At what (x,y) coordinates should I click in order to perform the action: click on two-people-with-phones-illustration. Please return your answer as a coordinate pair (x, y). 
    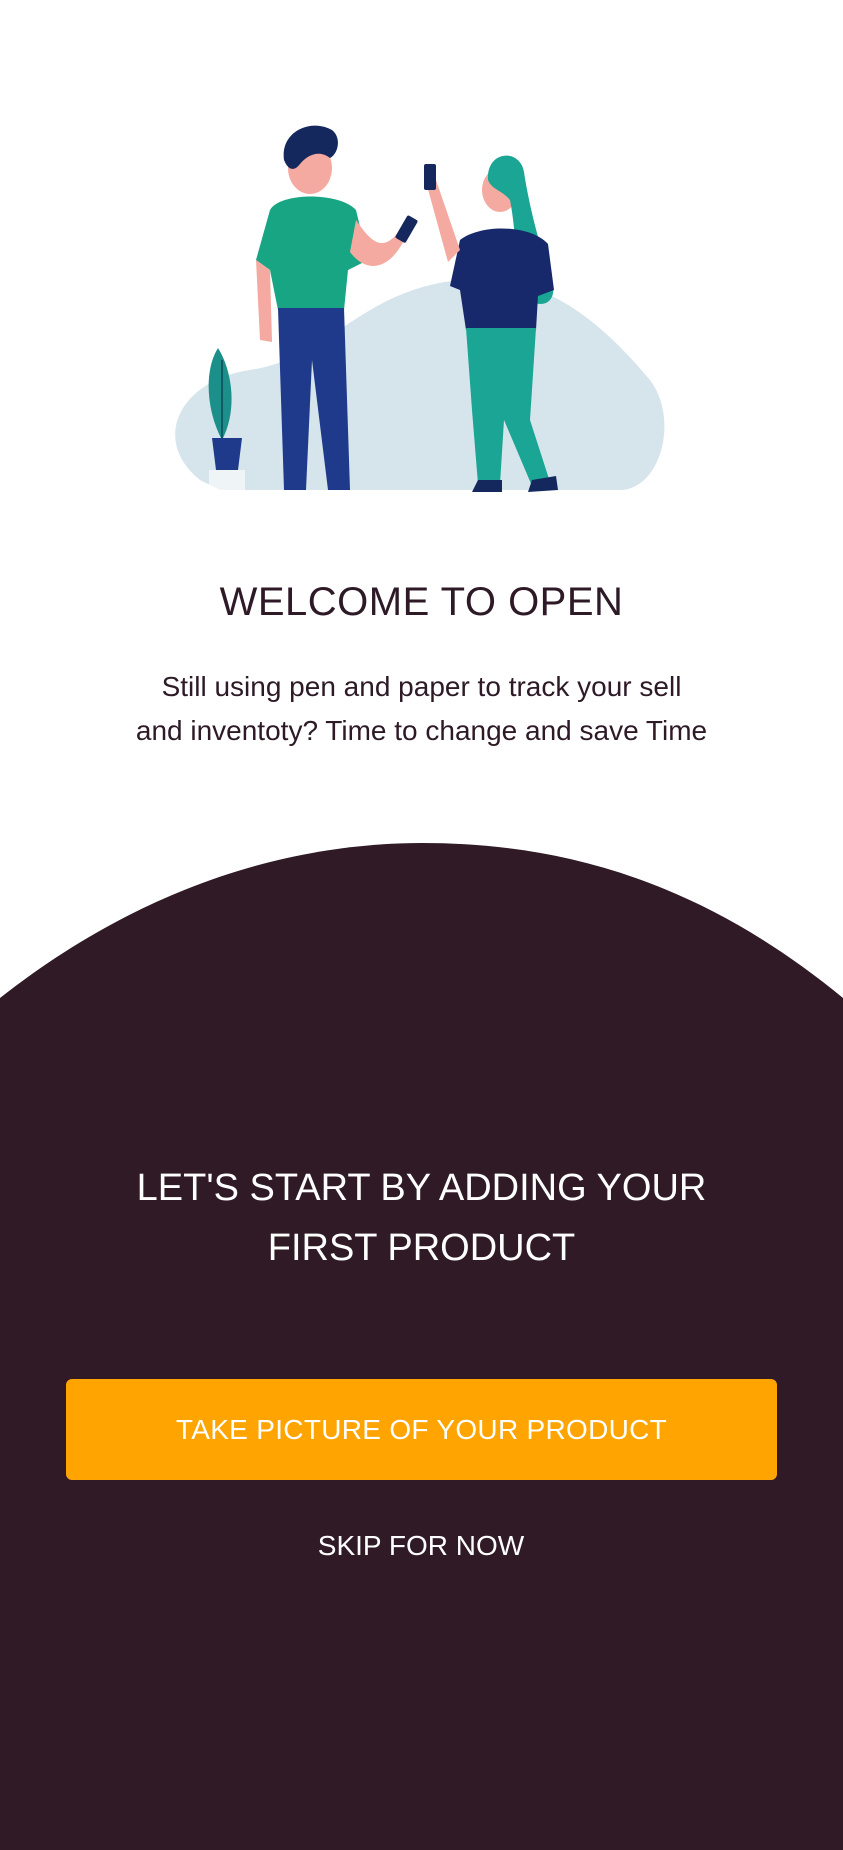
    Looking at the image, I should click on (420, 308).